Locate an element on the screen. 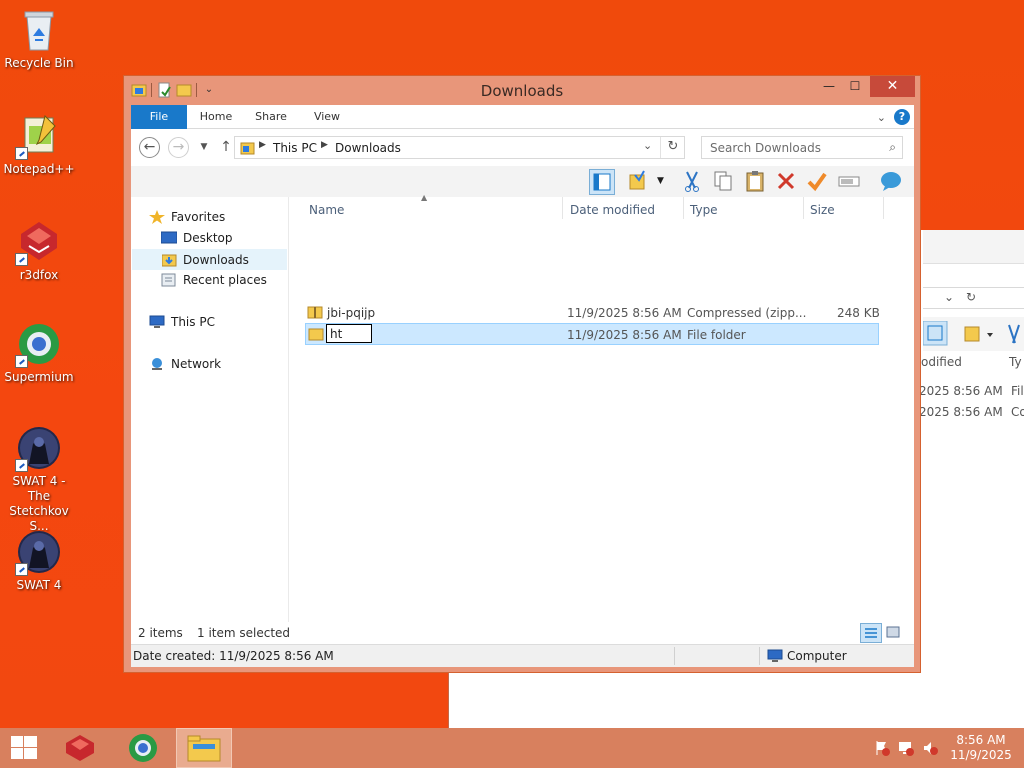 The image size is (1024, 768). windows-logo-icon is located at coordinates (24, 747).